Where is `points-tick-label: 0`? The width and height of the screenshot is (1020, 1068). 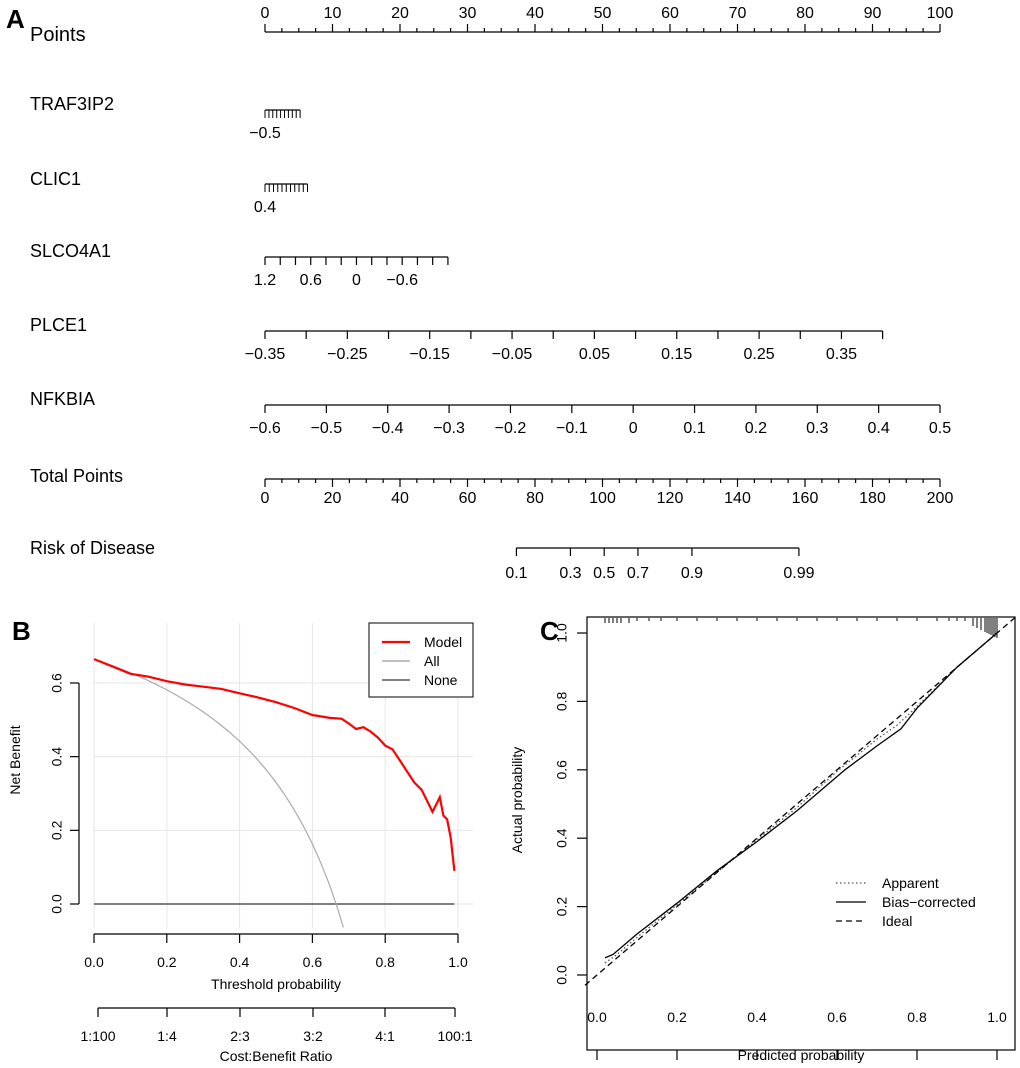 points-tick-label: 0 is located at coordinates (265, 13).